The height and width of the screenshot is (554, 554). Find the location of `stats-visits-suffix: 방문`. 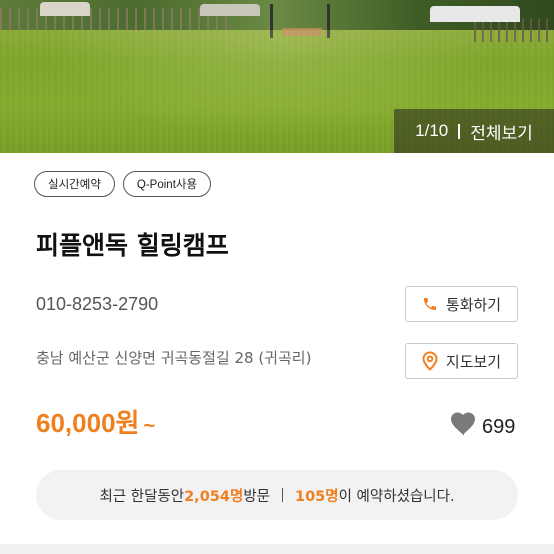

stats-visits-suffix: 방문 is located at coordinates (256, 496).